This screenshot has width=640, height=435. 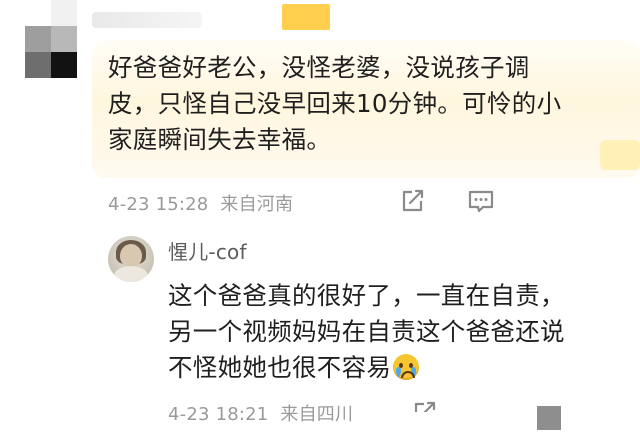 What do you see at coordinates (335, 103) in the screenshot?
I see `comment-line: 皮，只怪自己没早回来10分钟。可怜的小` at bounding box center [335, 103].